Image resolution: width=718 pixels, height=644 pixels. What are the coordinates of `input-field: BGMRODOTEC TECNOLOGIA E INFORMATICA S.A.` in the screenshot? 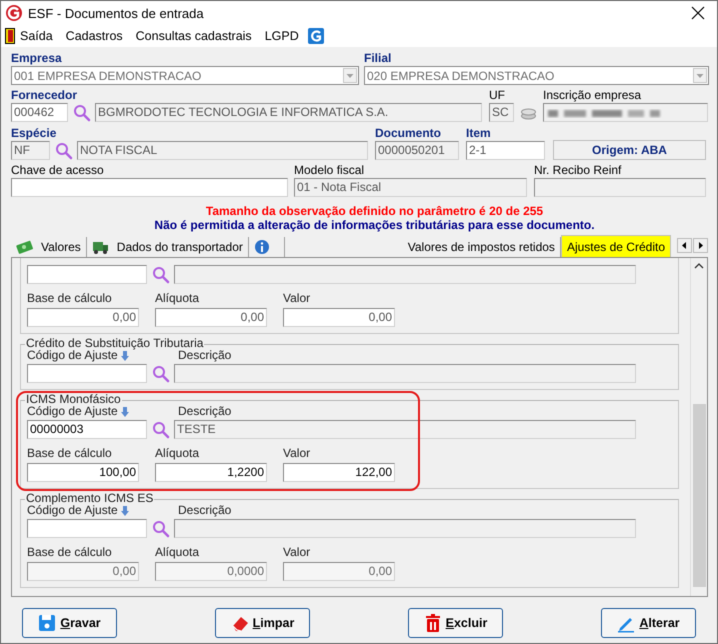 It's located at (288, 112).